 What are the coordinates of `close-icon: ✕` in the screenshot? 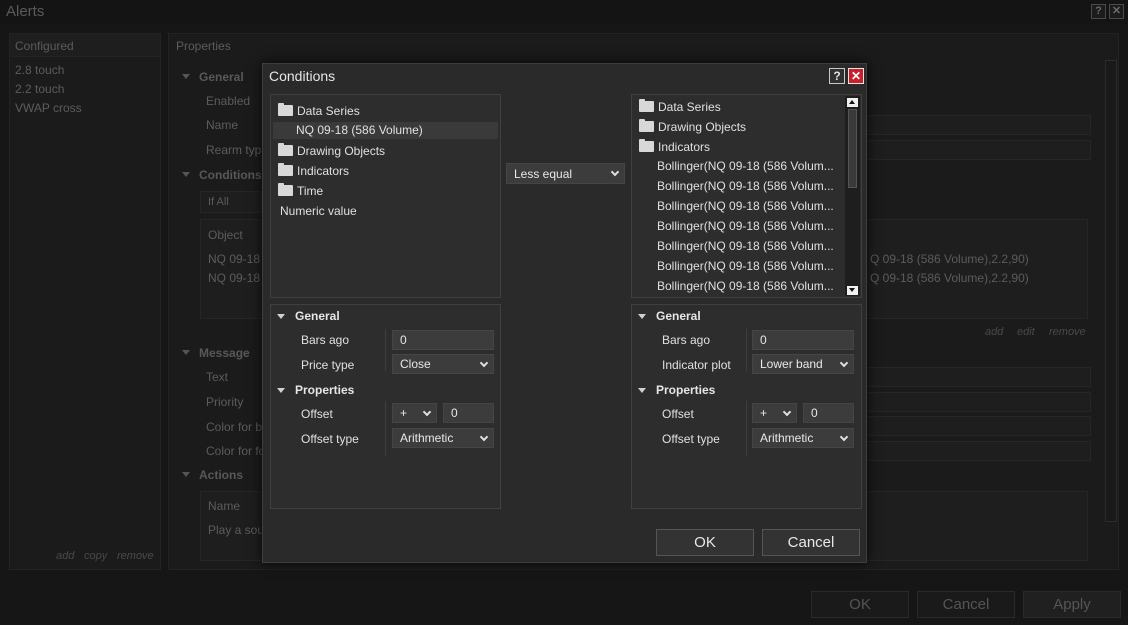 It's located at (856, 76).